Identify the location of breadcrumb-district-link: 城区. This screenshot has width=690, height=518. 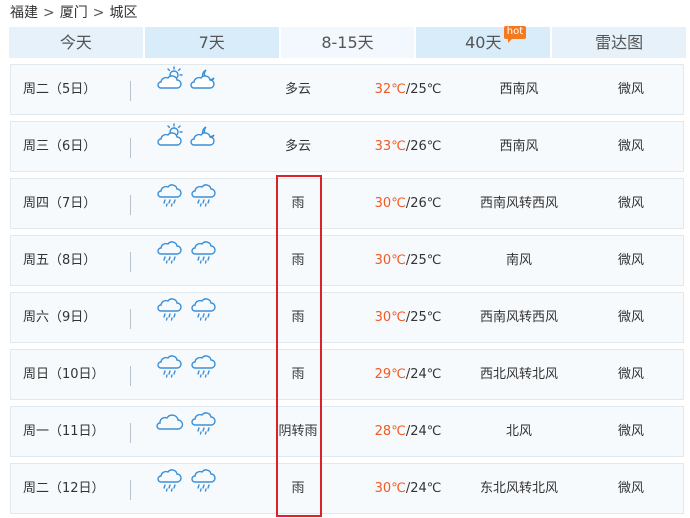
(123, 13).